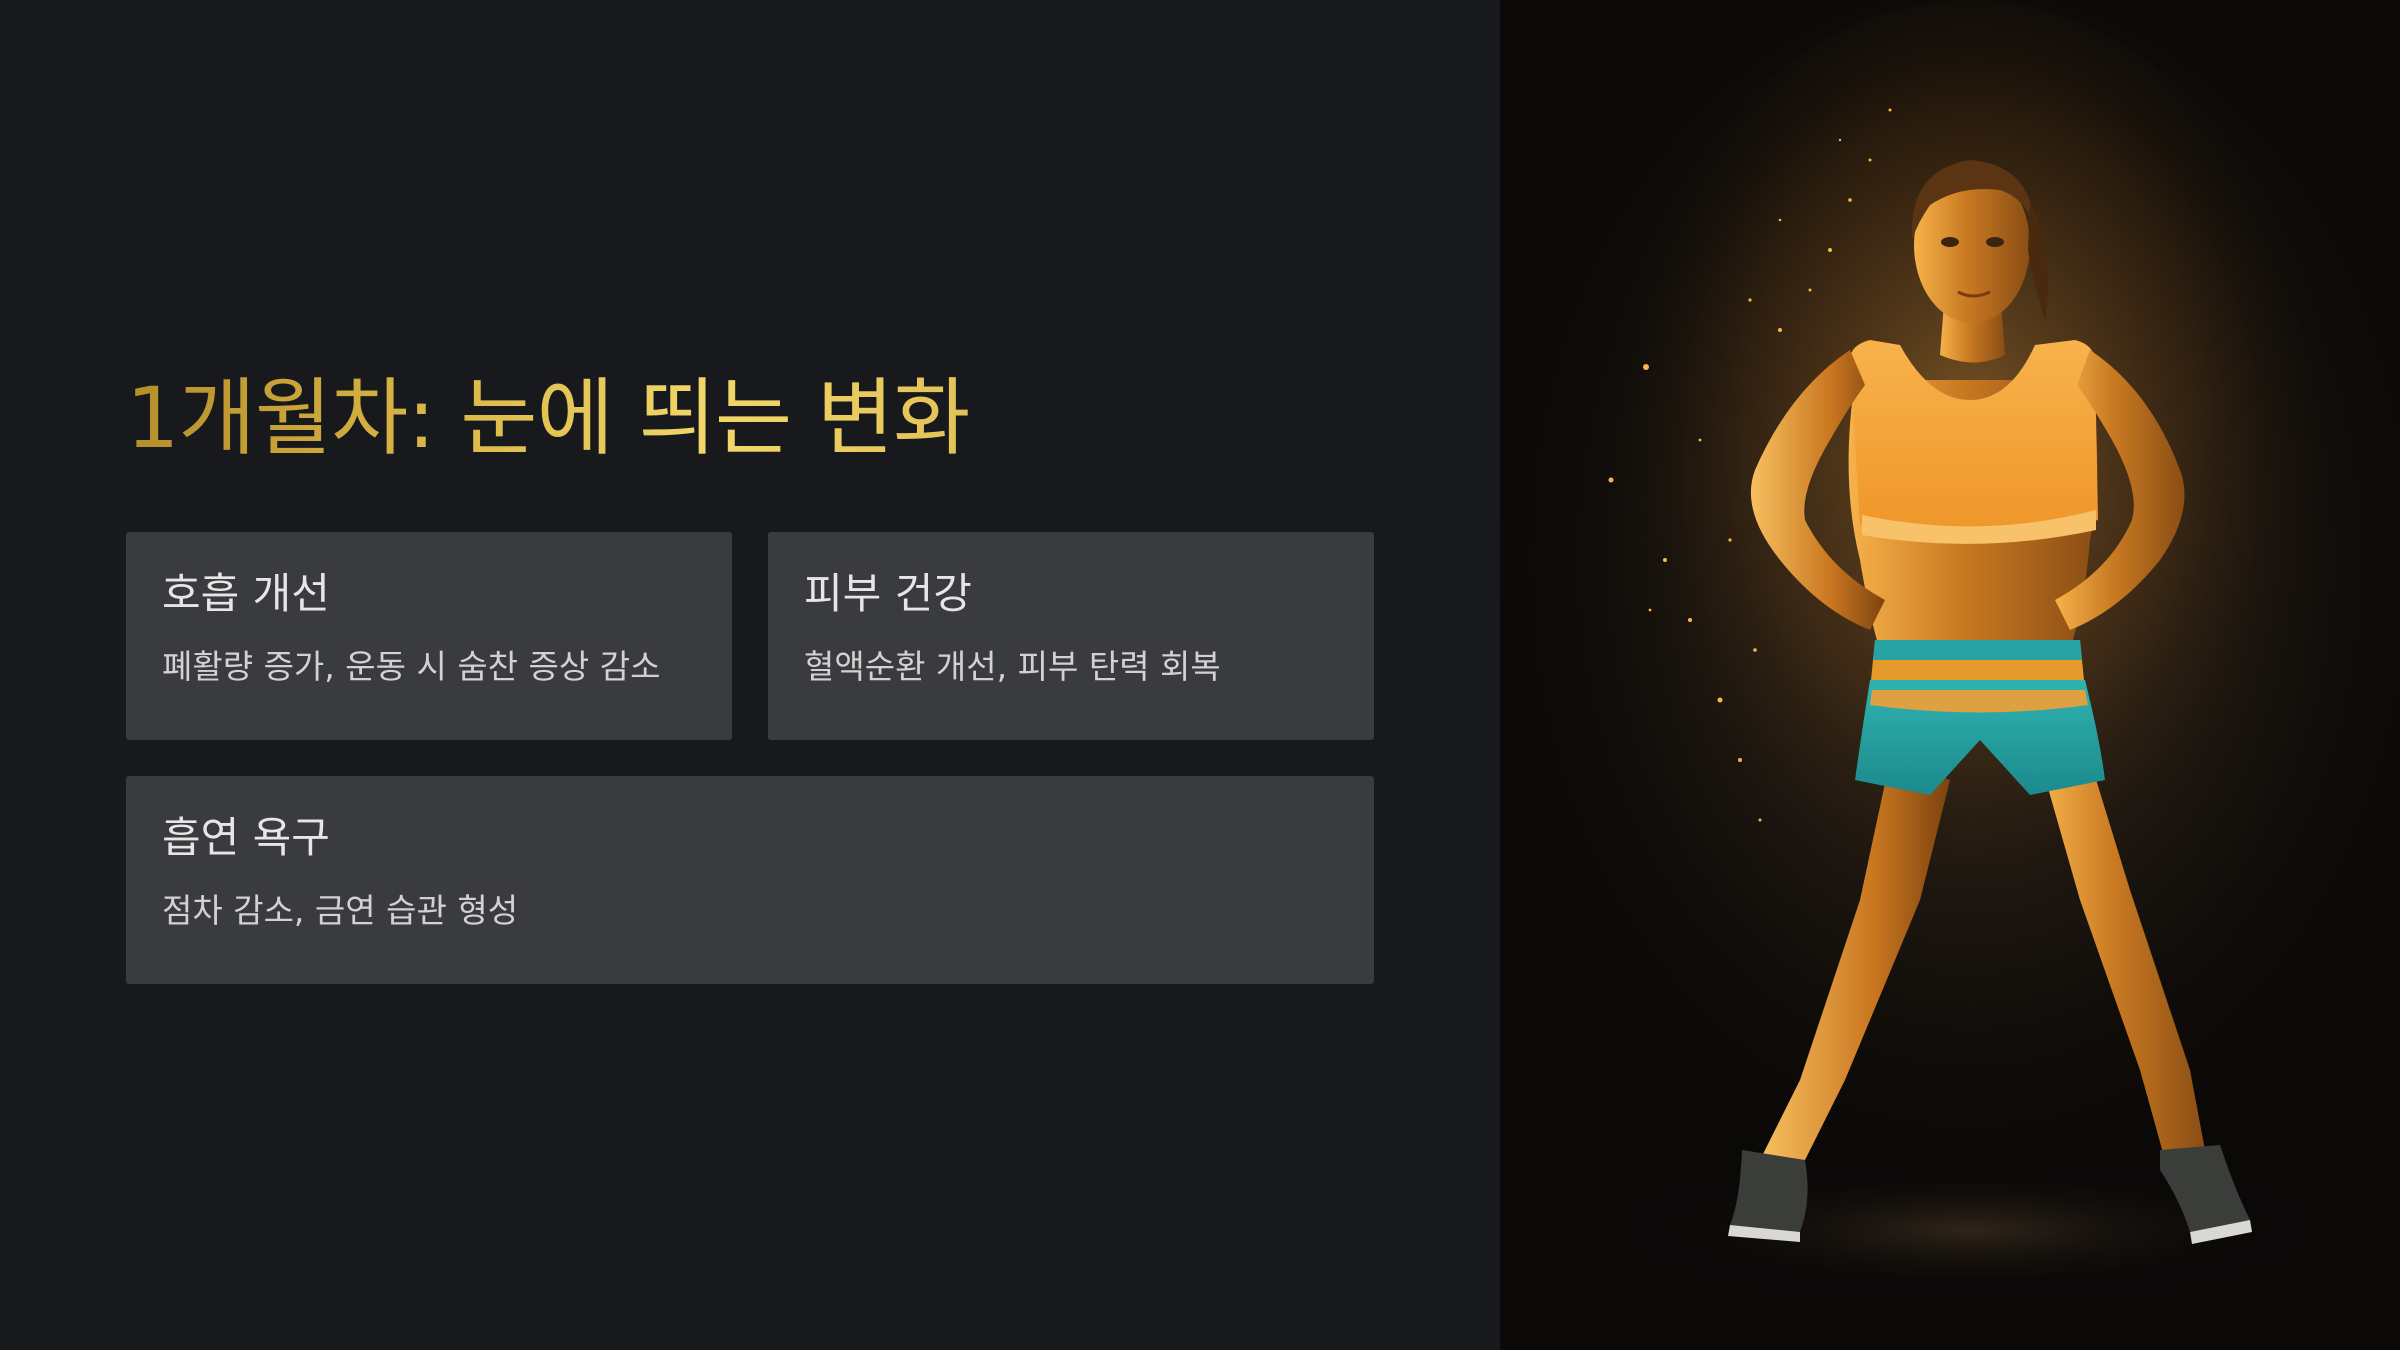 The width and height of the screenshot is (2400, 1350). What do you see at coordinates (1012, 666) in the screenshot?
I see `card-description: 혈액순환 개선, 피부 탄력 회복` at bounding box center [1012, 666].